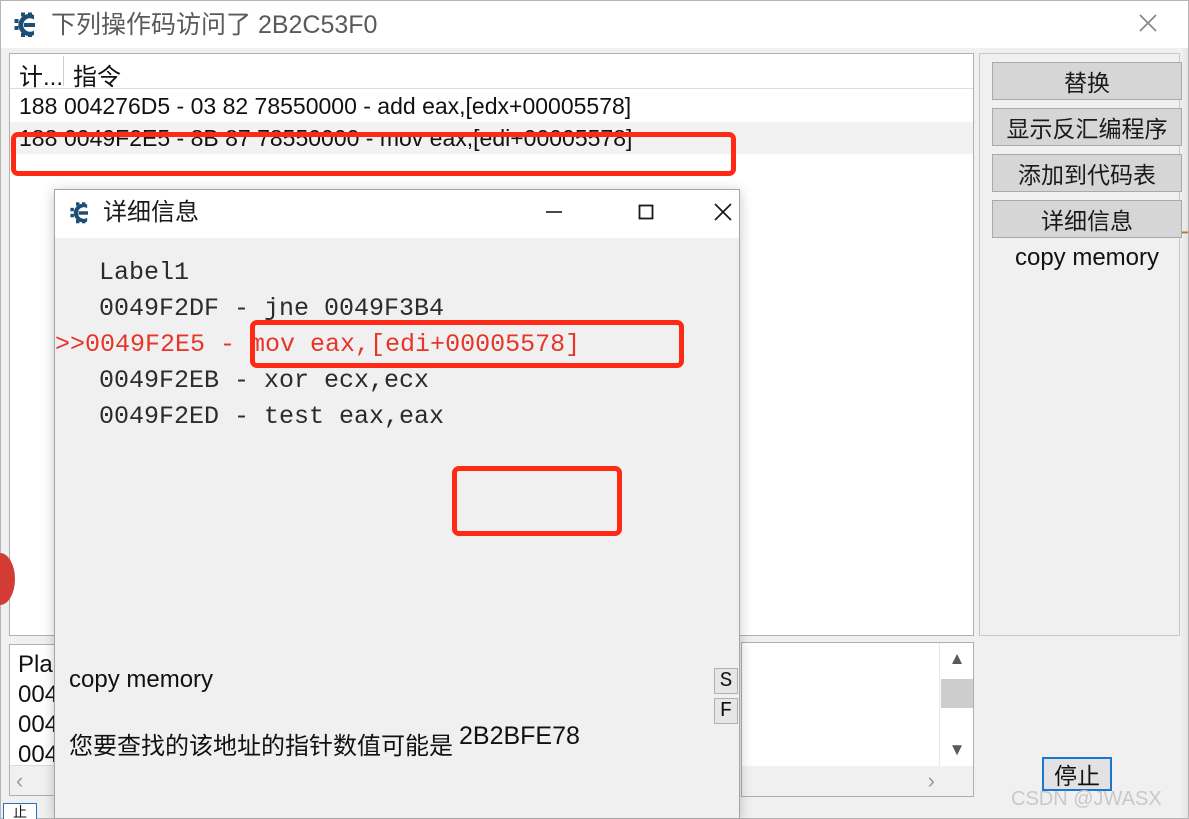 The image size is (1189, 819). What do you see at coordinates (19, 781) in the screenshot?
I see `chevron-left-icon: ‹` at bounding box center [19, 781].